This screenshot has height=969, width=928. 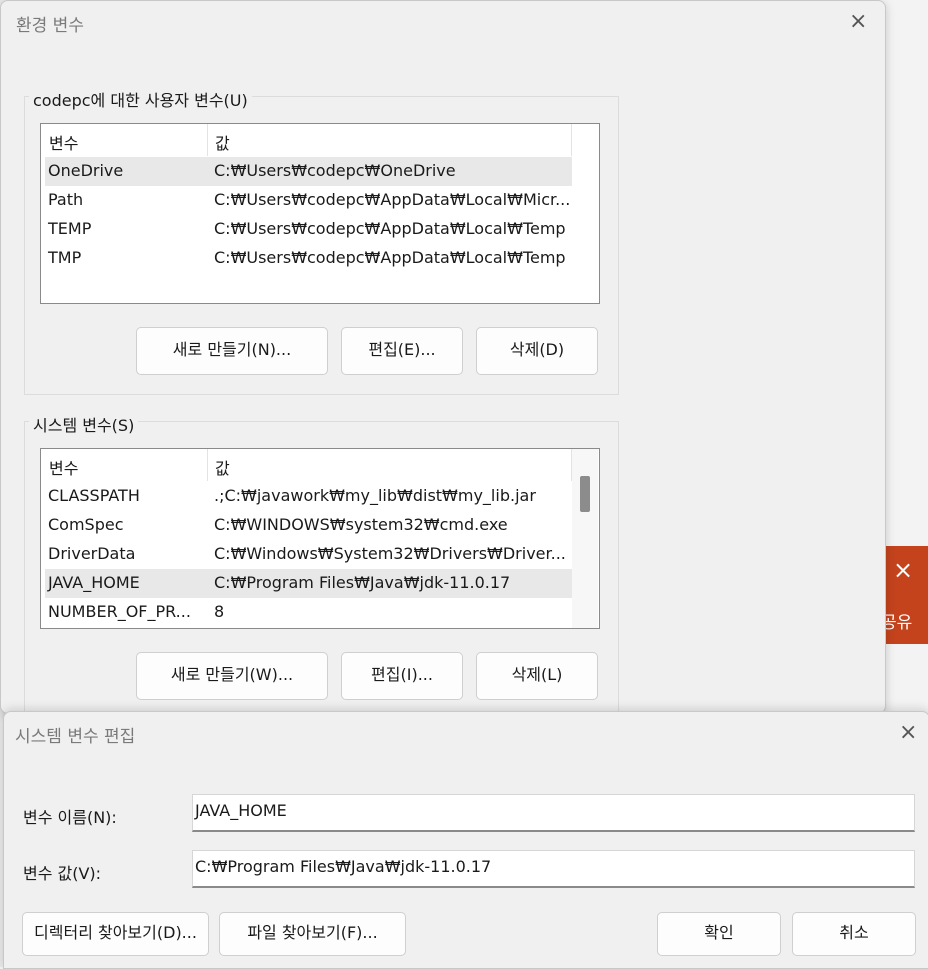 What do you see at coordinates (719, 934) in the screenshot?
I see `ok-button: 확인` at bounding box center [719, 934].